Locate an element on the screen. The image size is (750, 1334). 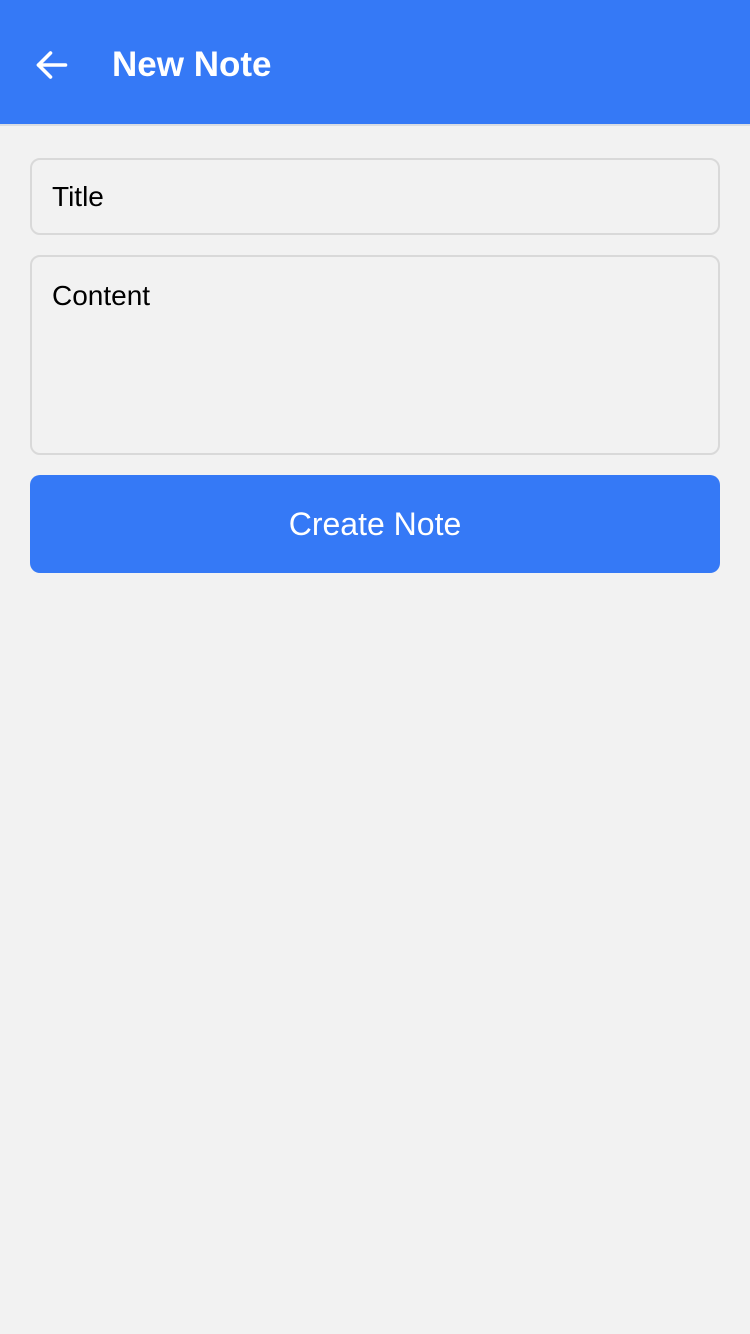
app-header: New Note is located at coordinates (375, 63).